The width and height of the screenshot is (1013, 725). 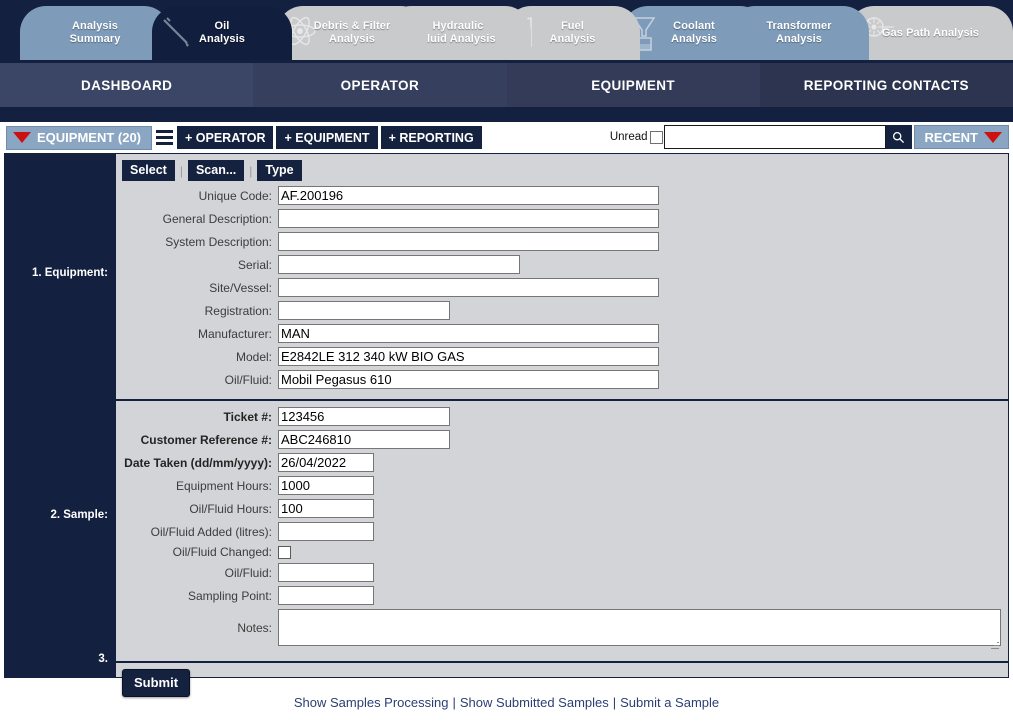 I want to click on field-label-serial: Serial:, so click(x=254, y=264).